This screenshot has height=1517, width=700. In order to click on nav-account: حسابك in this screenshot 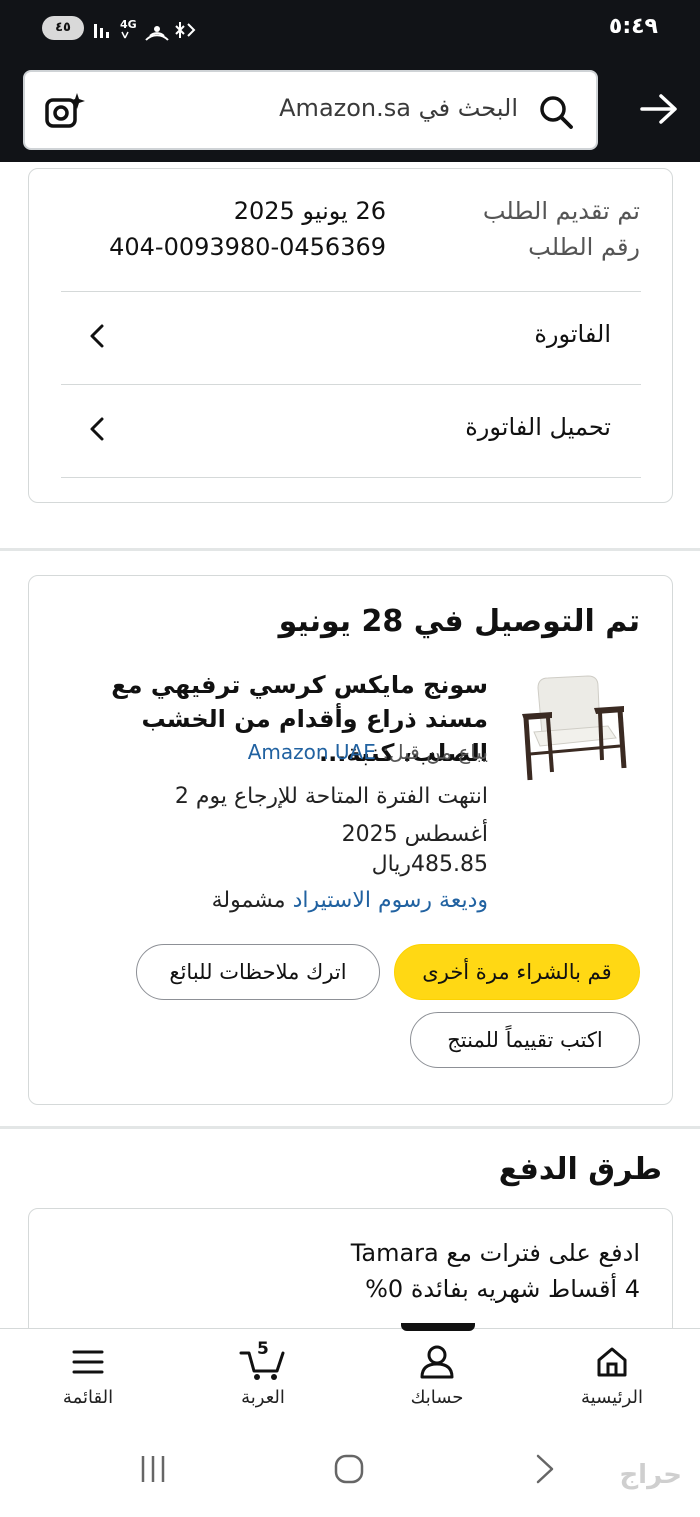, I will do `click(437, 1375)`.